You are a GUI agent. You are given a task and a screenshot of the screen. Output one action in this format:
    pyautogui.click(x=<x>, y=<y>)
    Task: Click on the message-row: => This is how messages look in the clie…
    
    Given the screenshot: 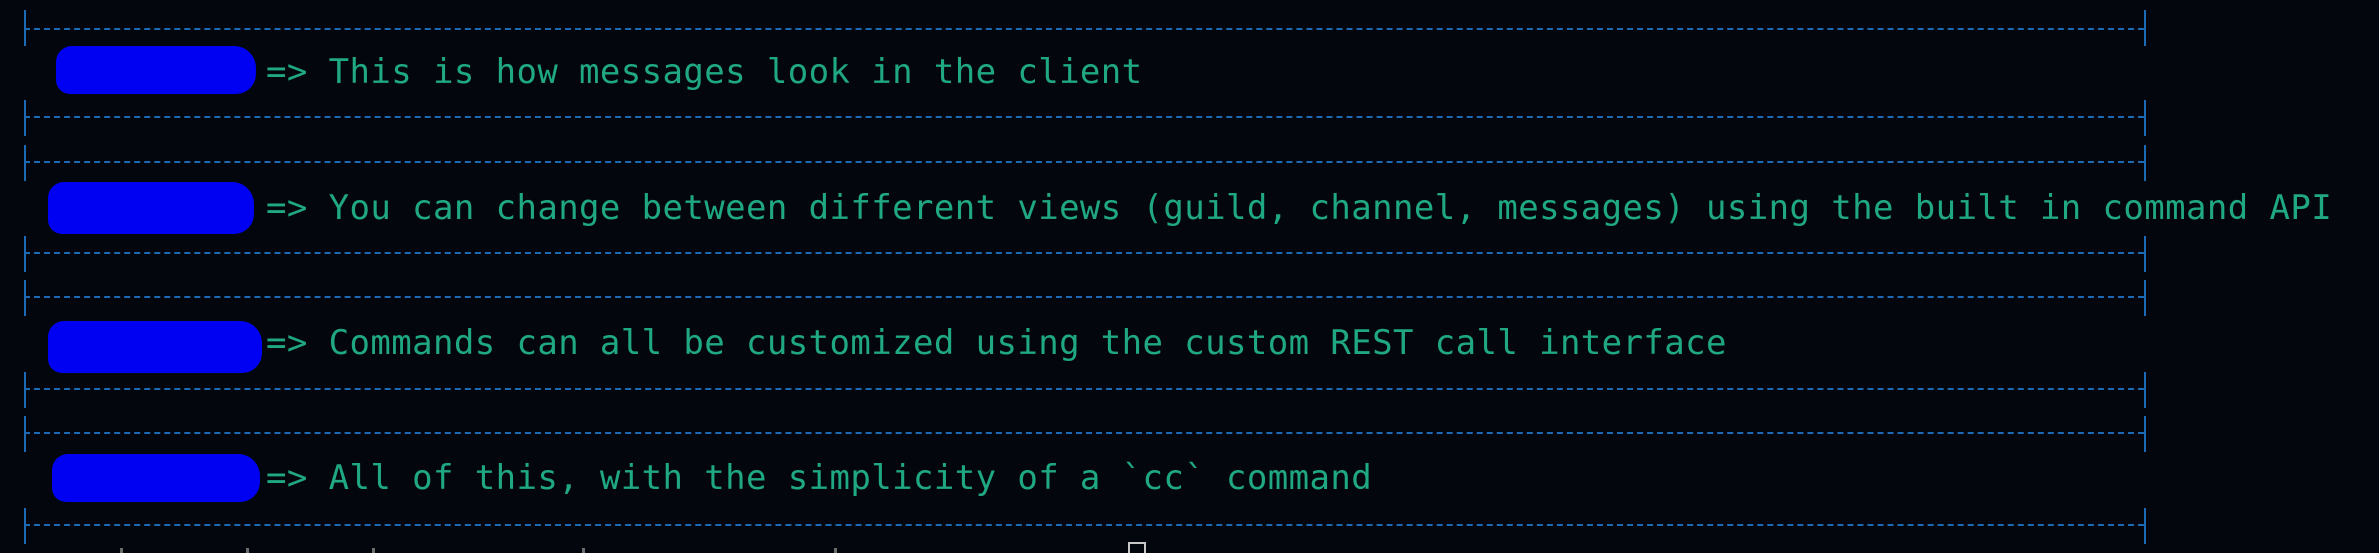 What is the action you would take?
    pyautogui.click(x=1189, y=72)
    